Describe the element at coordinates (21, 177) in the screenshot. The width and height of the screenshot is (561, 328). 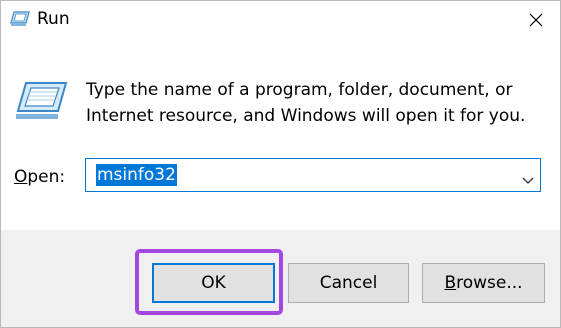
I see `open-label-accel: O` at that location.